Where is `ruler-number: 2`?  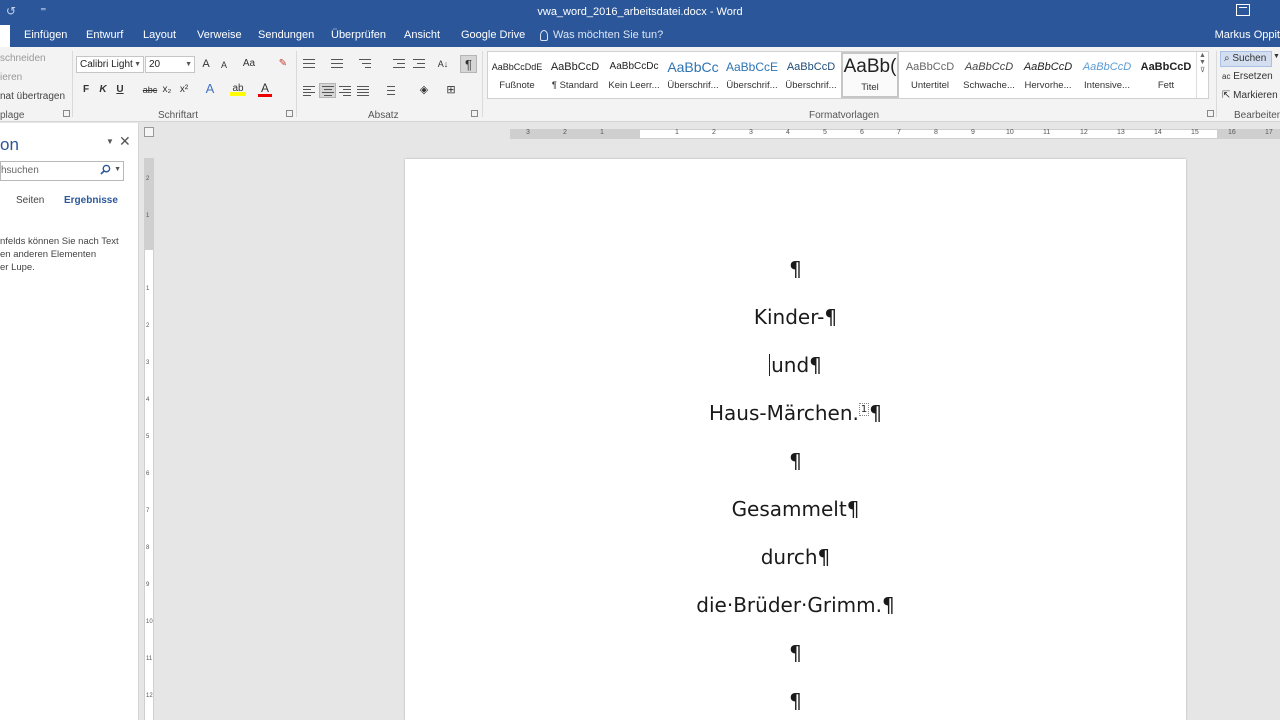 ruler-number: 2 is located at coordinates (148, 326).